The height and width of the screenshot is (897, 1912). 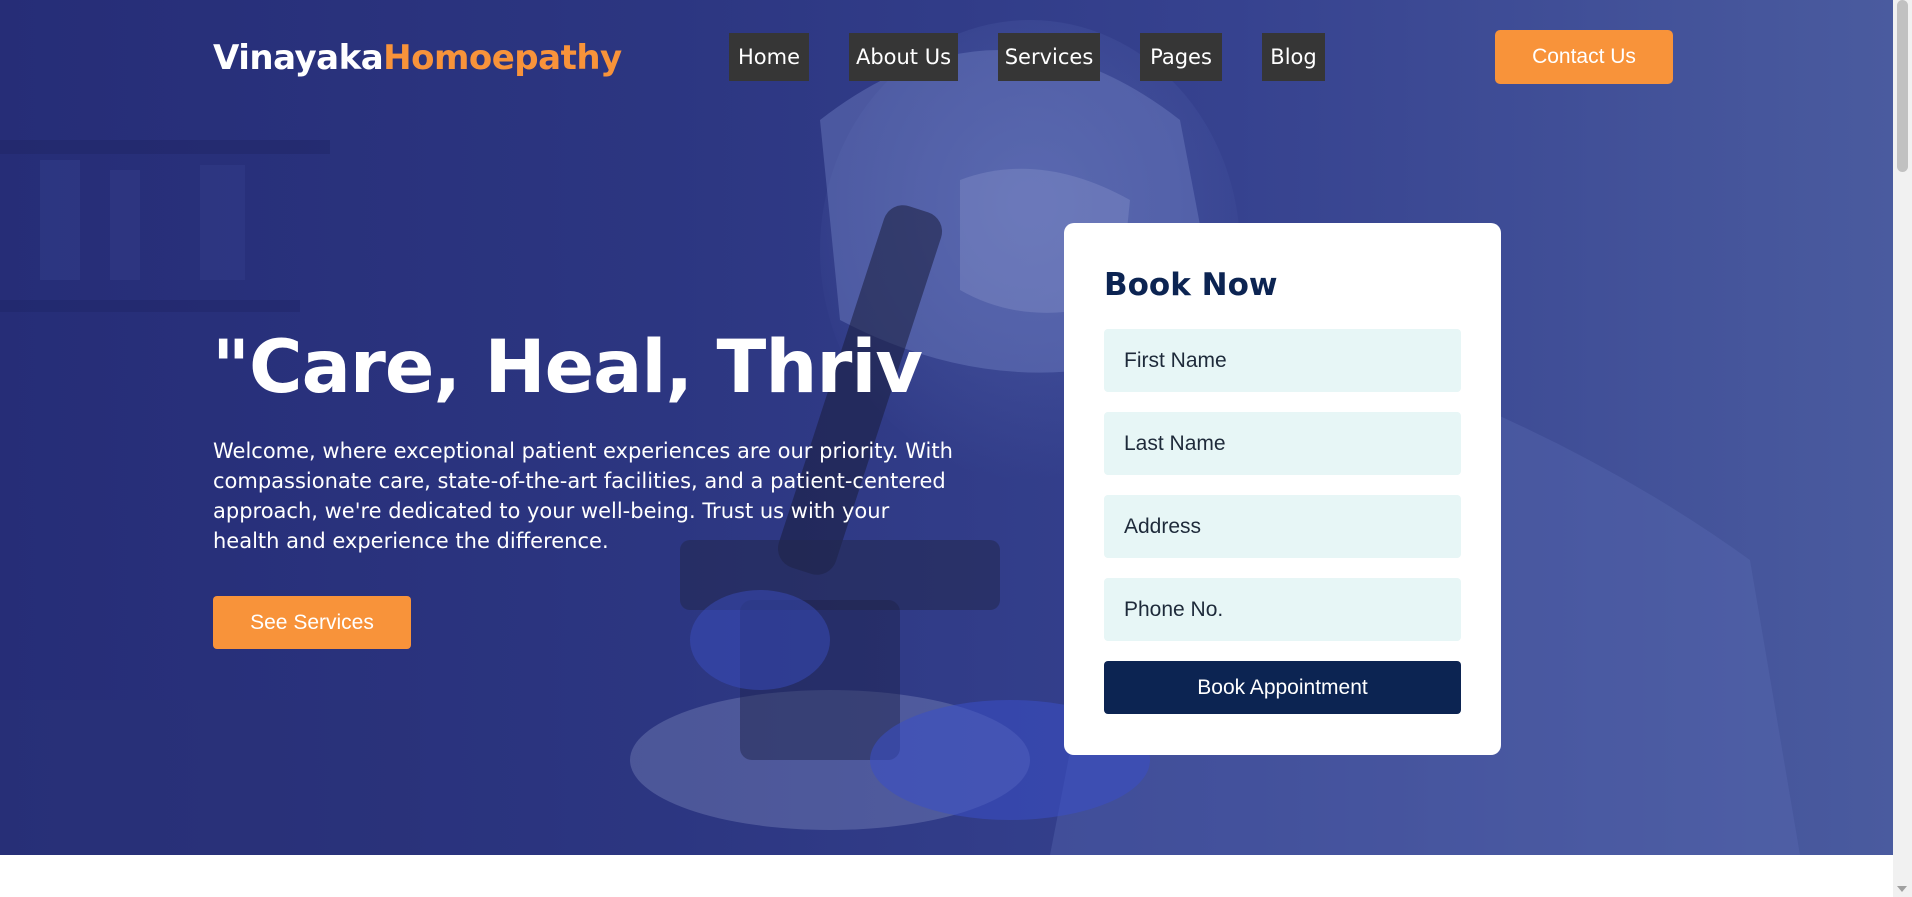 What do you see at coordinates (769, 57) in the screenshot?
I see `nav-item-home: Home` at bounding box center [769, 57].